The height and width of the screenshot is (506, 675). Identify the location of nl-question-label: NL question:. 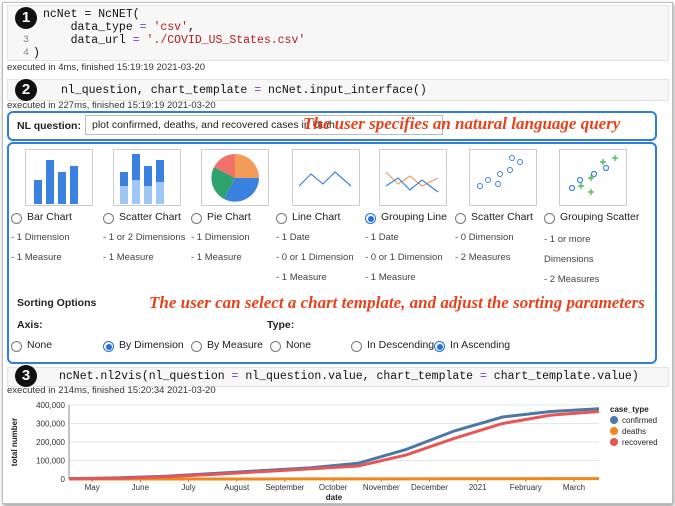
(49, 126).